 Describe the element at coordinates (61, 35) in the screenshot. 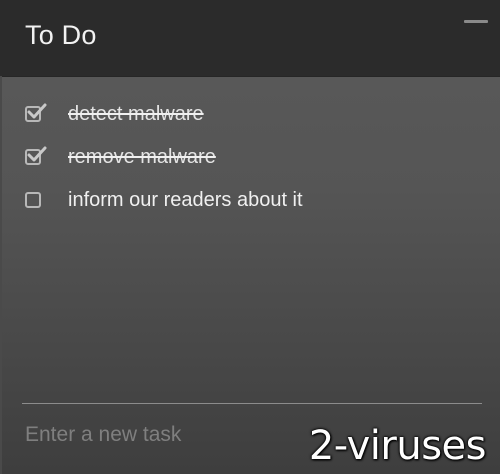

I see `widget-title: To Do` at that location.